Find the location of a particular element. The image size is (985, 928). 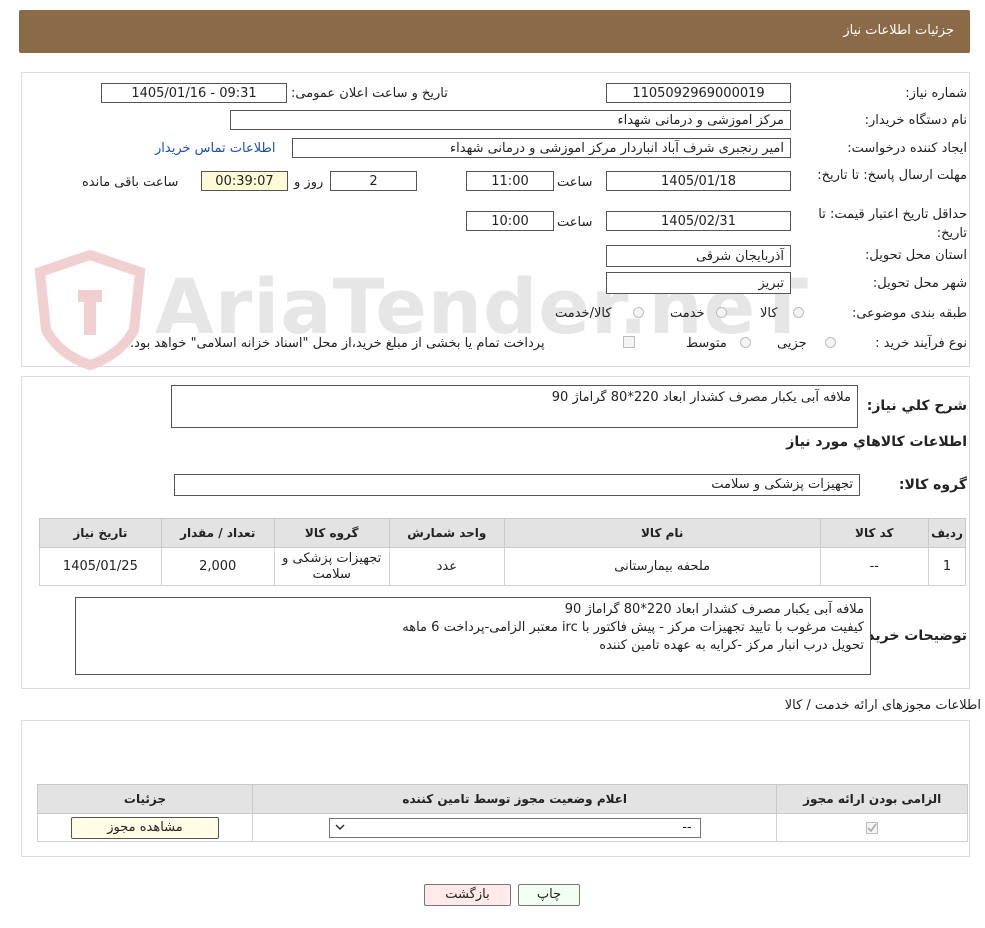

chevron-down-icon is located at coordinates (340, 829).